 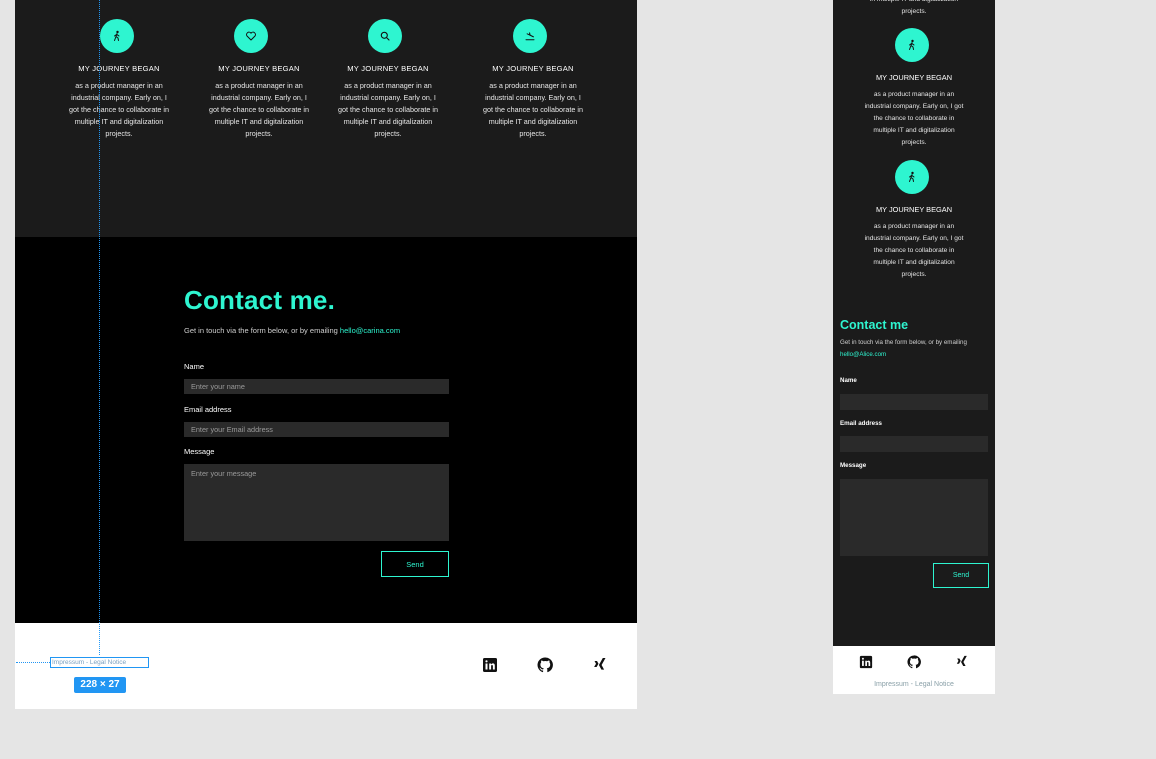 What do you see at coordinates (874, 325) in the screenshot?
I see `contact-title: Contact me` at bounding box center [874, 325].